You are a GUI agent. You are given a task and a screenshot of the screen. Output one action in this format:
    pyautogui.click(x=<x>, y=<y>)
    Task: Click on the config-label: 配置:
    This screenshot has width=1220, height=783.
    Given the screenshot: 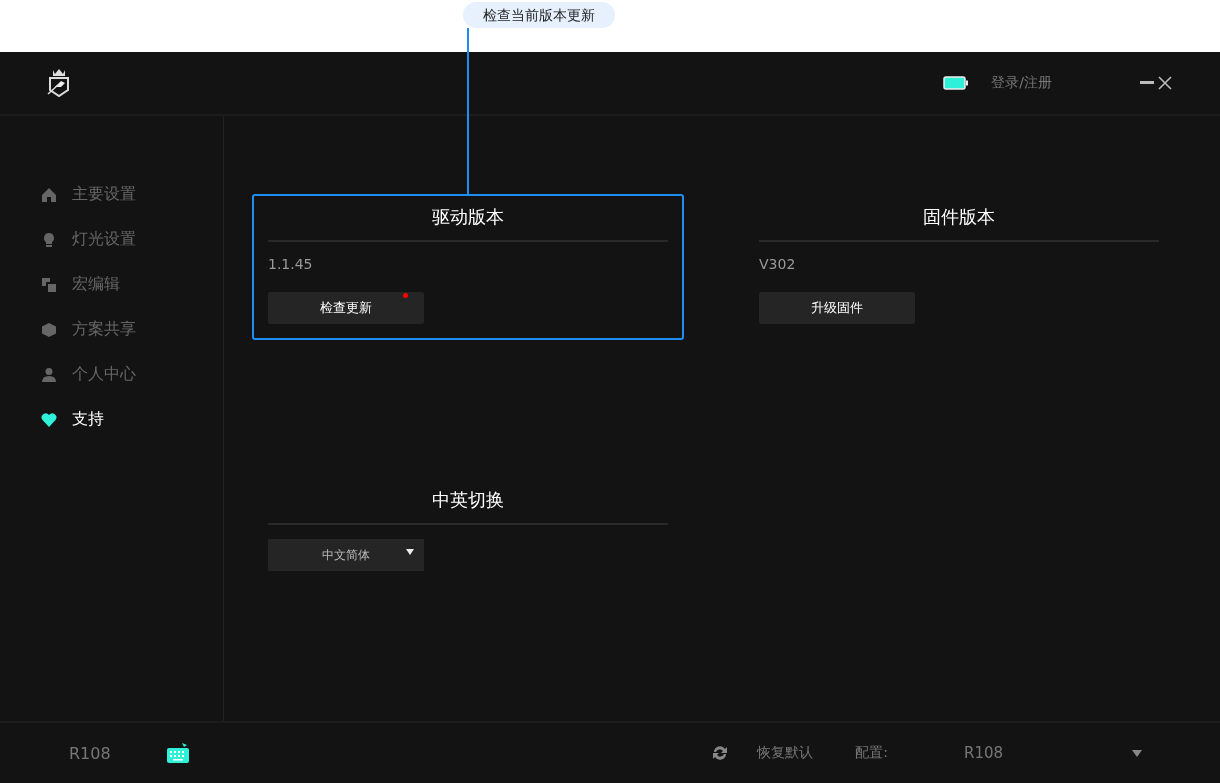 What is the action you would take?
    pyautogui.click(x=871, y=753)
    